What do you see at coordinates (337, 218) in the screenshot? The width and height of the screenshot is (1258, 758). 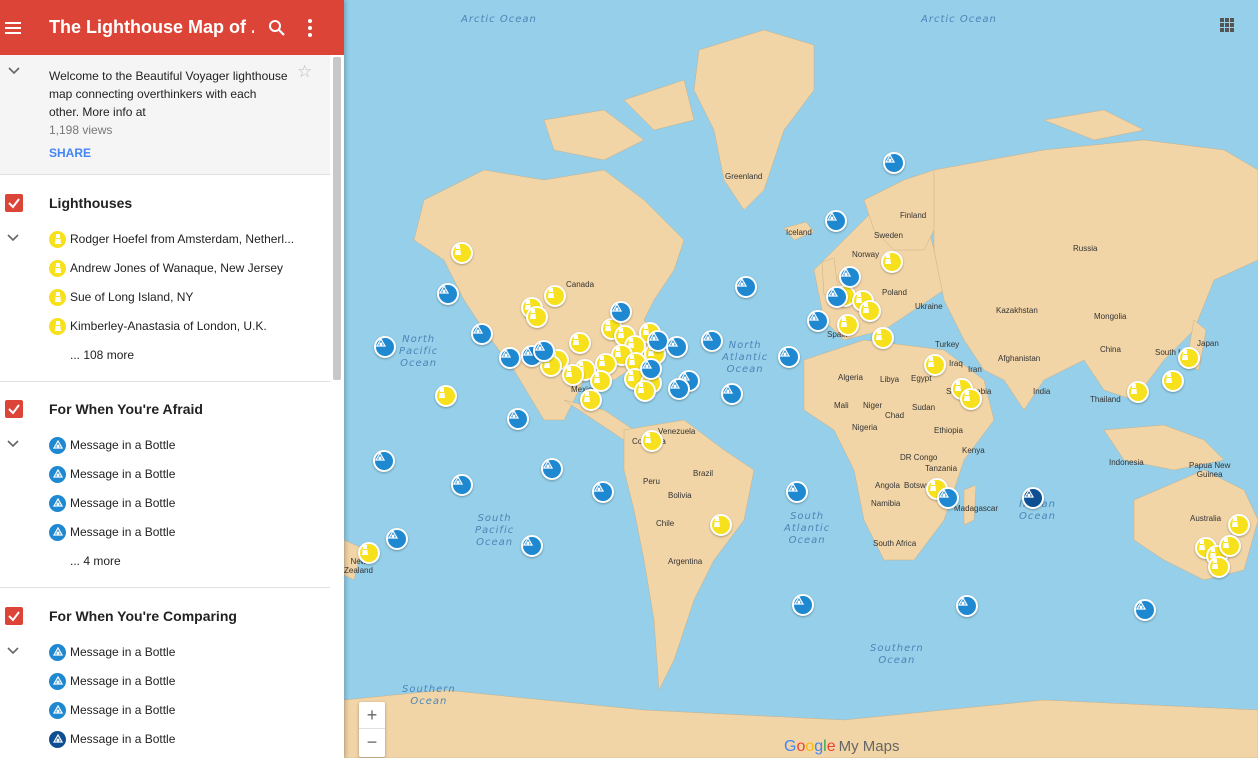 I see `sidebar-scrollbar` at bounding box center [337, 218].